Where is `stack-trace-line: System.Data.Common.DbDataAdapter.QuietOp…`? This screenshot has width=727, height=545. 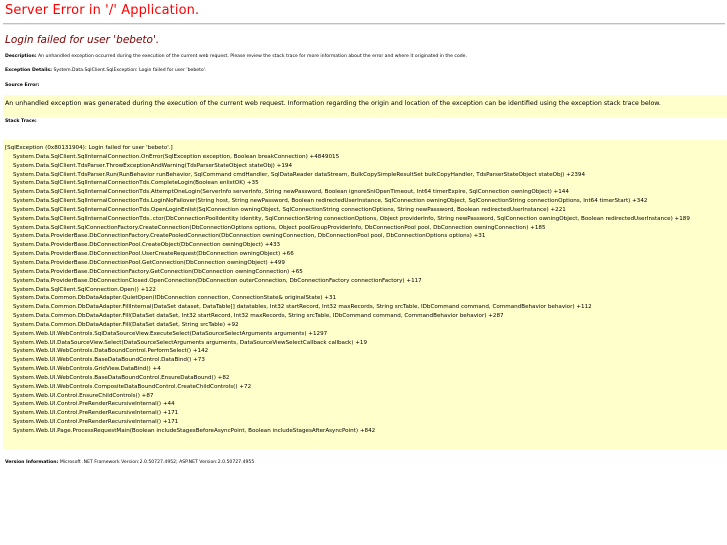
stack-trace-line: System.Data.Common.DbDataAdapter.QuietOp… is located at coordinates (175, 298).